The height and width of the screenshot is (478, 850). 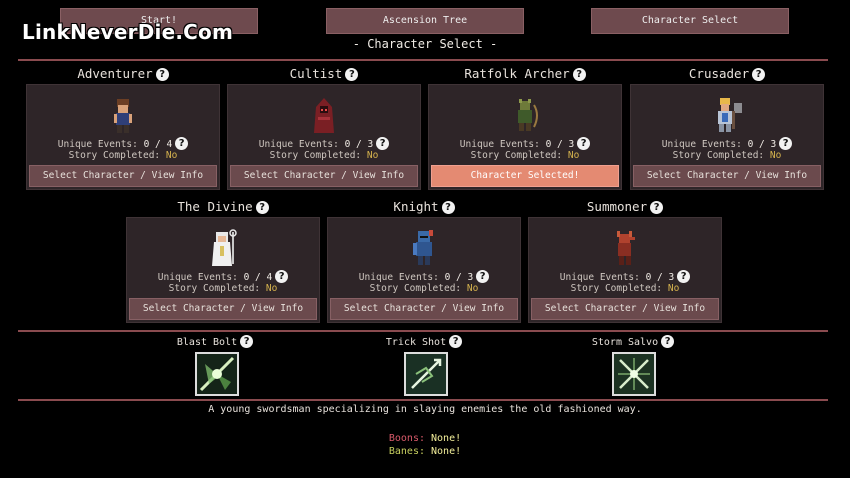 I want to click on ratfolk-archer-sprite, so click(x=528, y=115).